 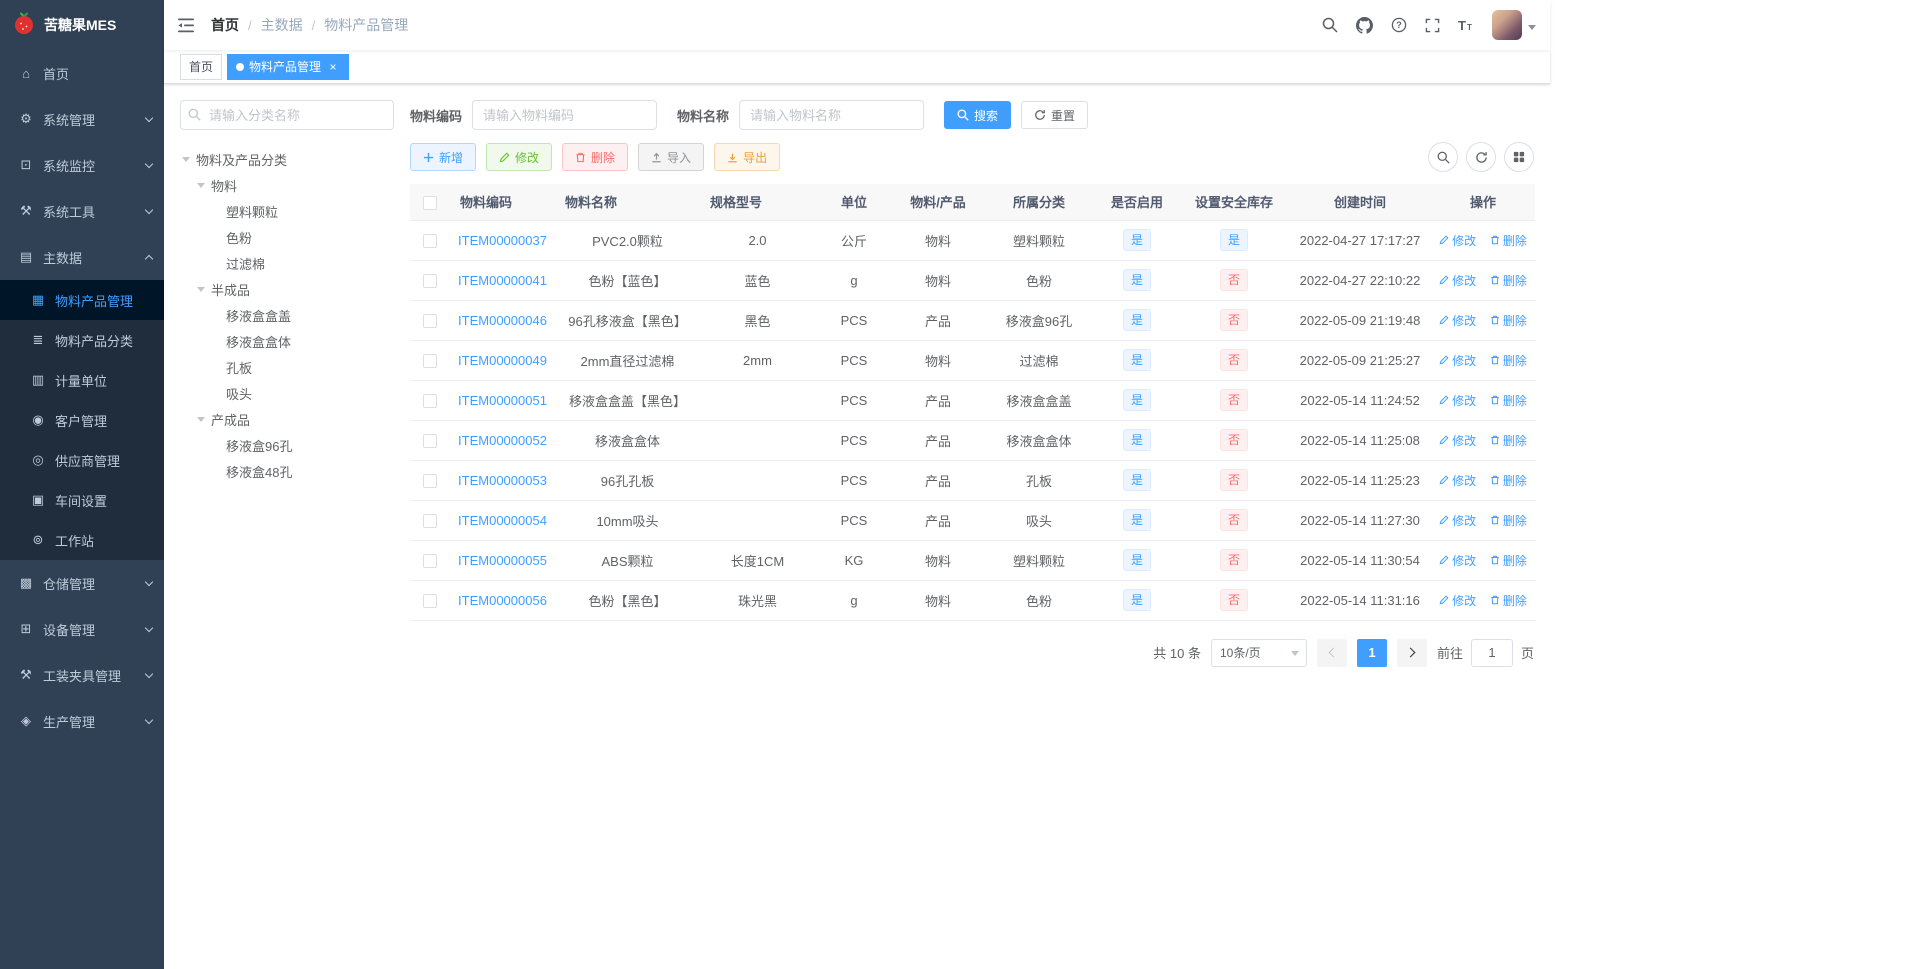 I want to click on item-code-link: ITEM00000054, so click(x=502, y=520).